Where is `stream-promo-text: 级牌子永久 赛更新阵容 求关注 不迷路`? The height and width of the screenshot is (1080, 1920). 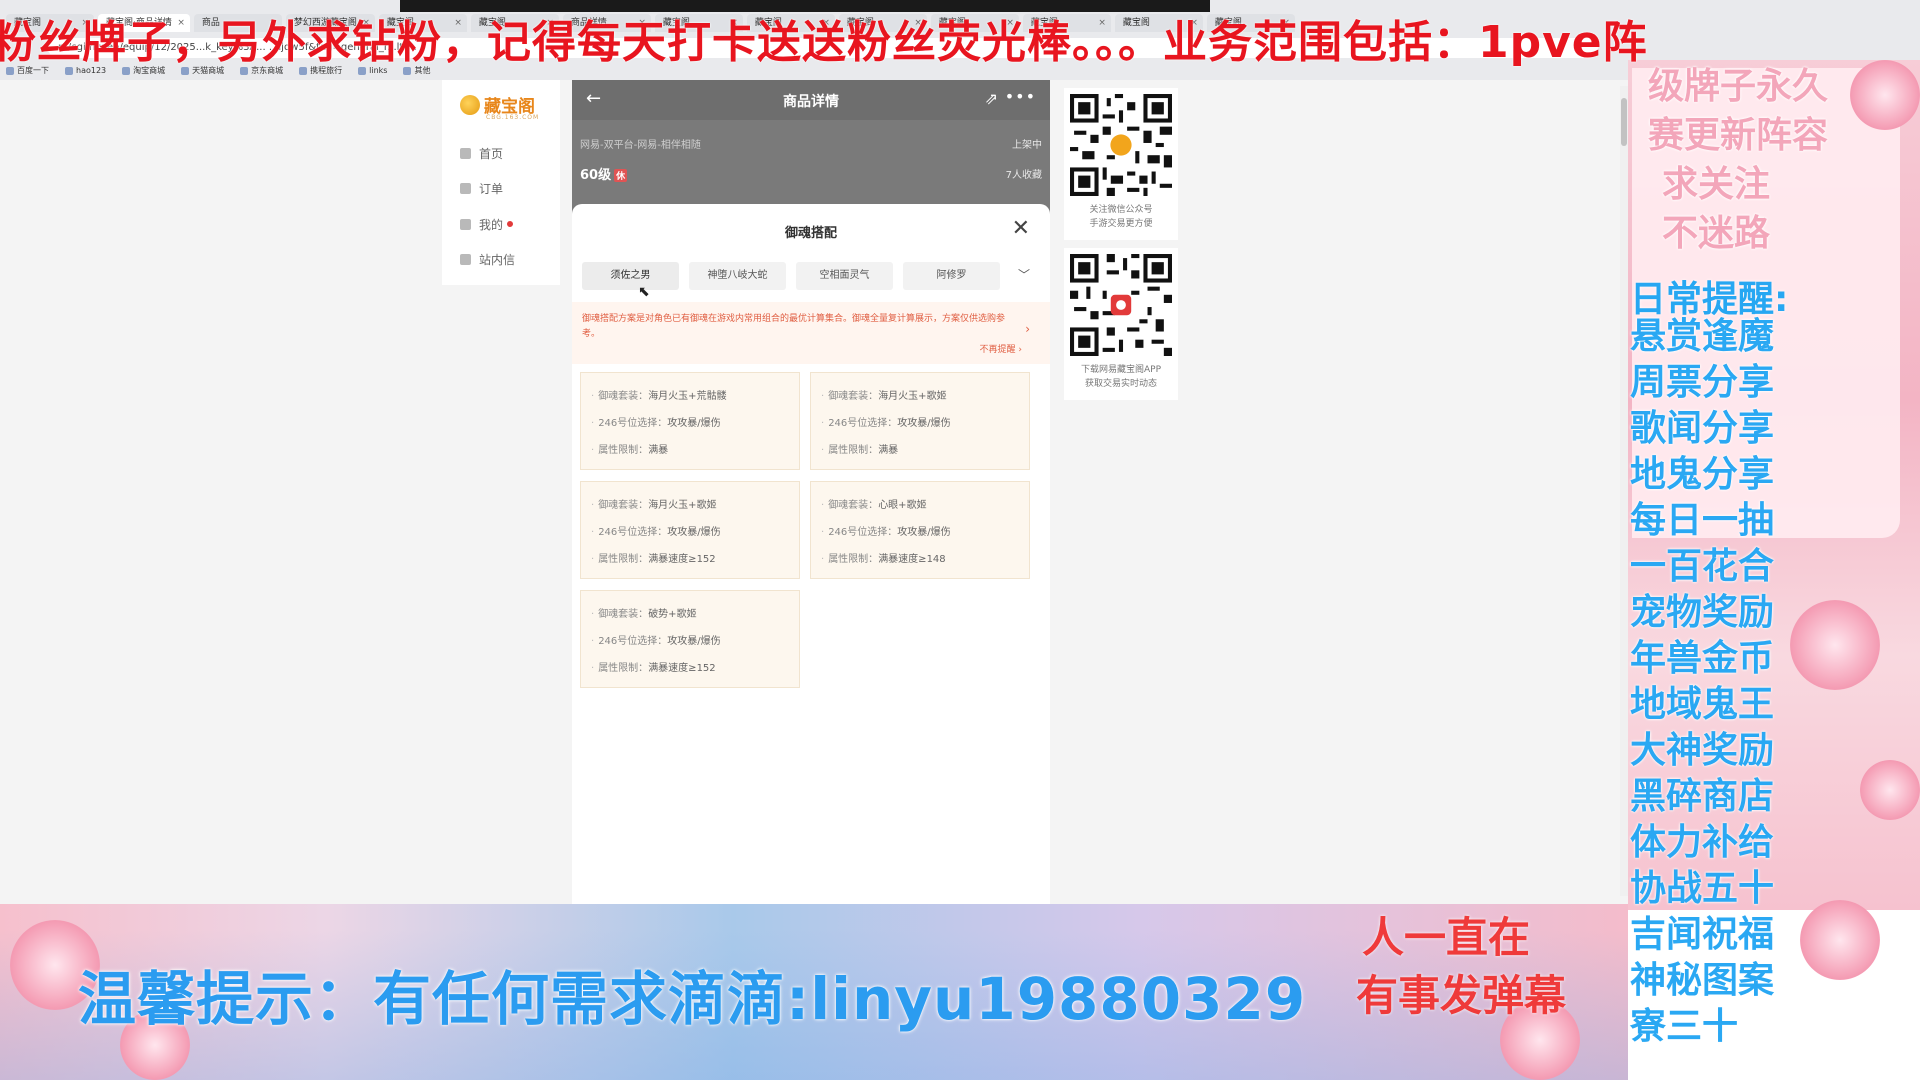
stream-promo-text: 级牌子永久 赛更新阵容 求关注 不迷路 is located at coordinates (1738, 159).